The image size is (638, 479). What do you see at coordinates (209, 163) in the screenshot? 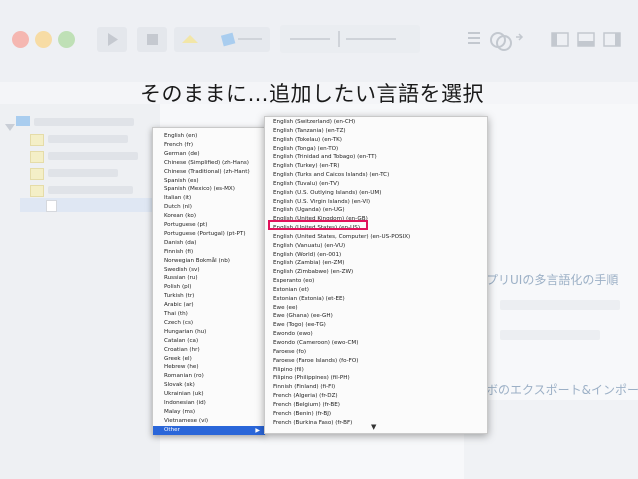
I see `menu-item: Chinese (Simplified) (zh-Hans)` at bounding box center [209, 163].